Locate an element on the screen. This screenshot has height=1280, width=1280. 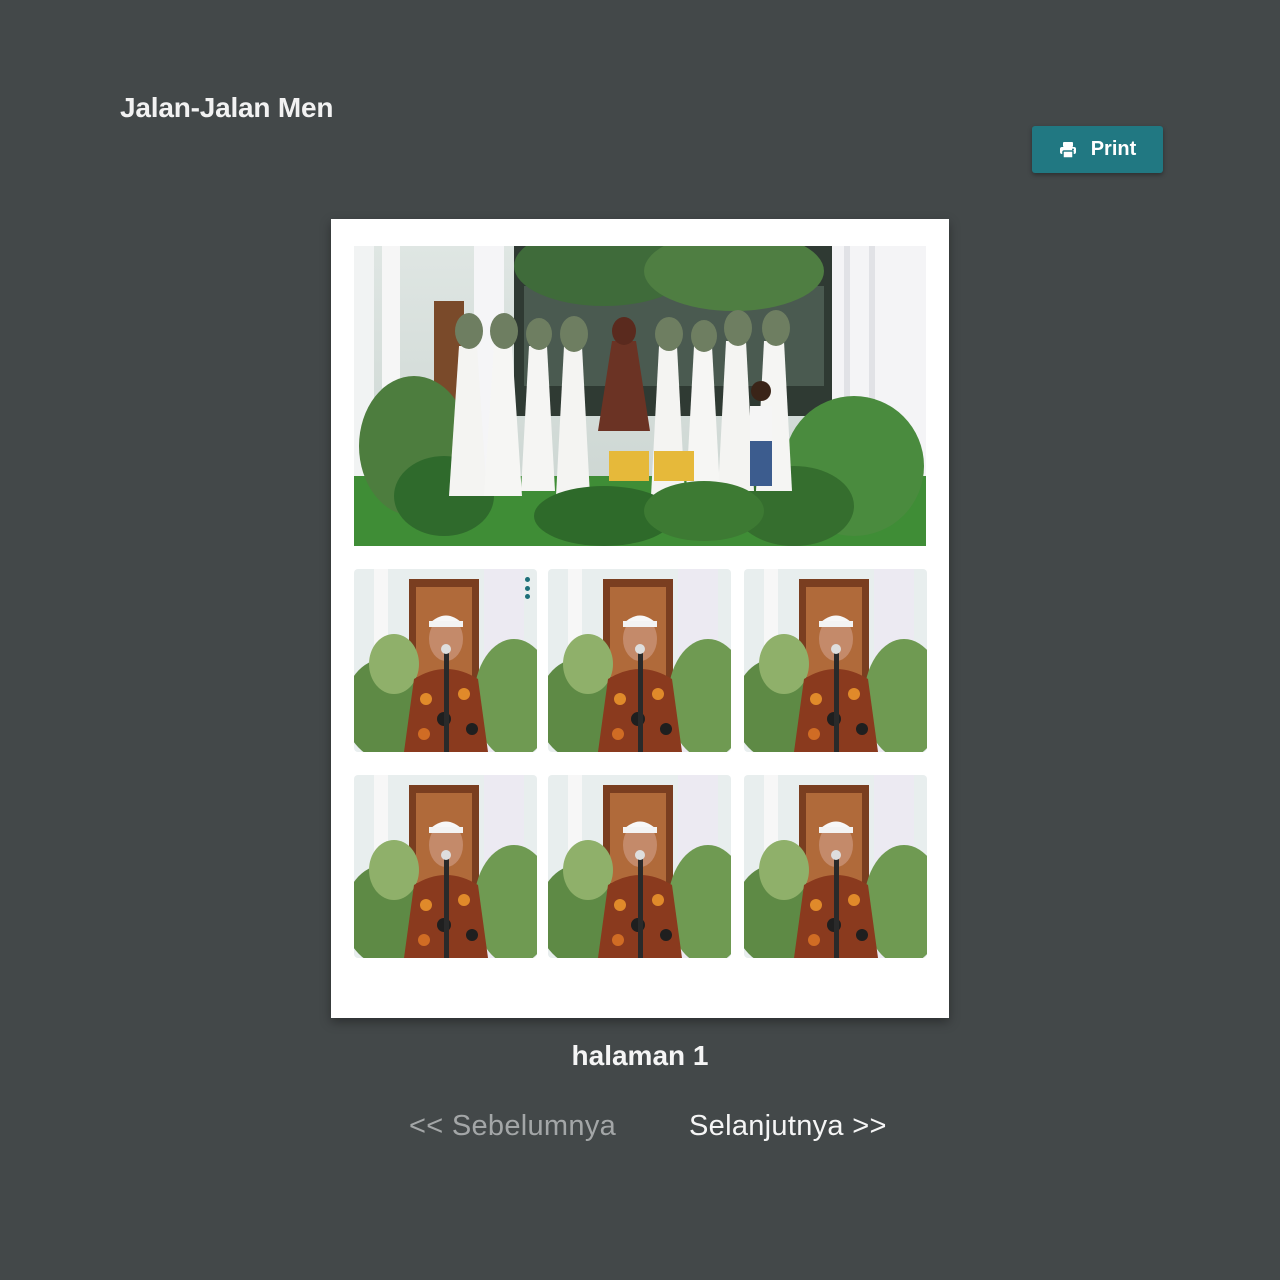
album-title: Jalan-Jalan Men is located at coordinates (227, 107).